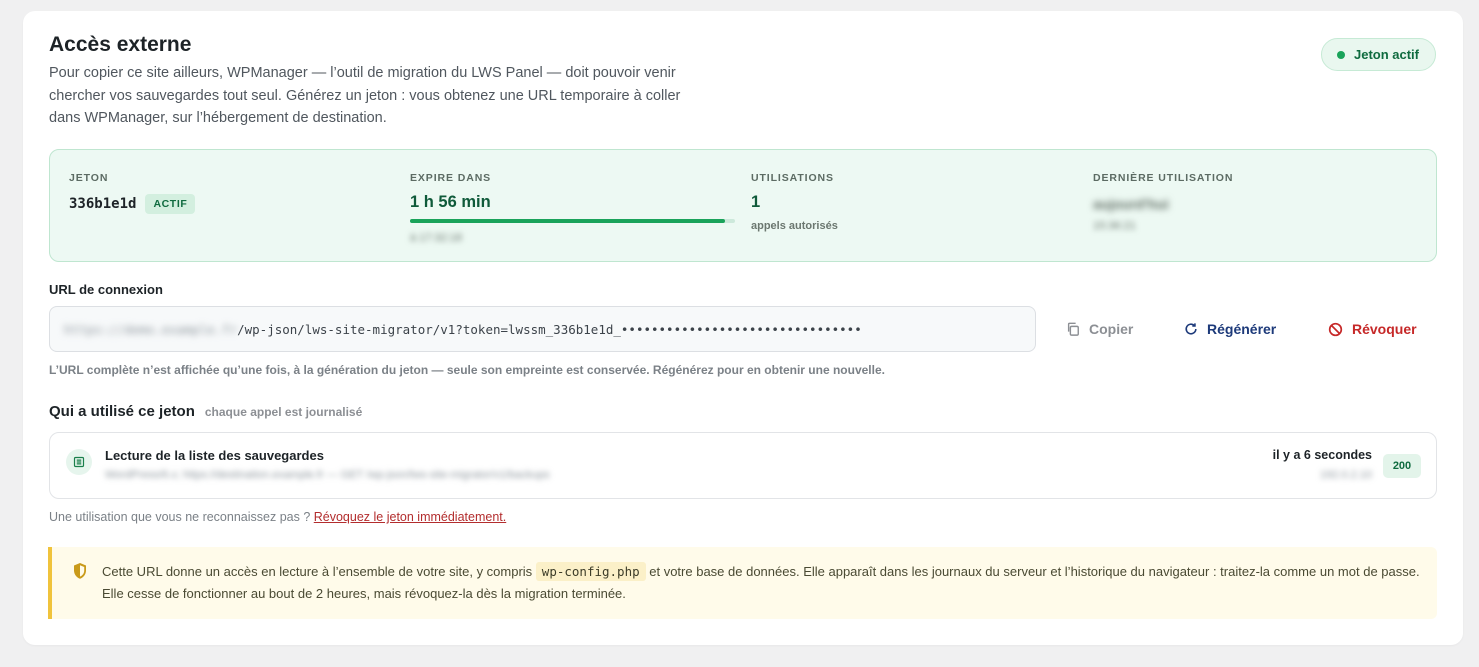 This screenshot has width=1479, height=667. I want to click on uses-column: UTILISATIONS 1 appels autorisés, so click(794, 202).